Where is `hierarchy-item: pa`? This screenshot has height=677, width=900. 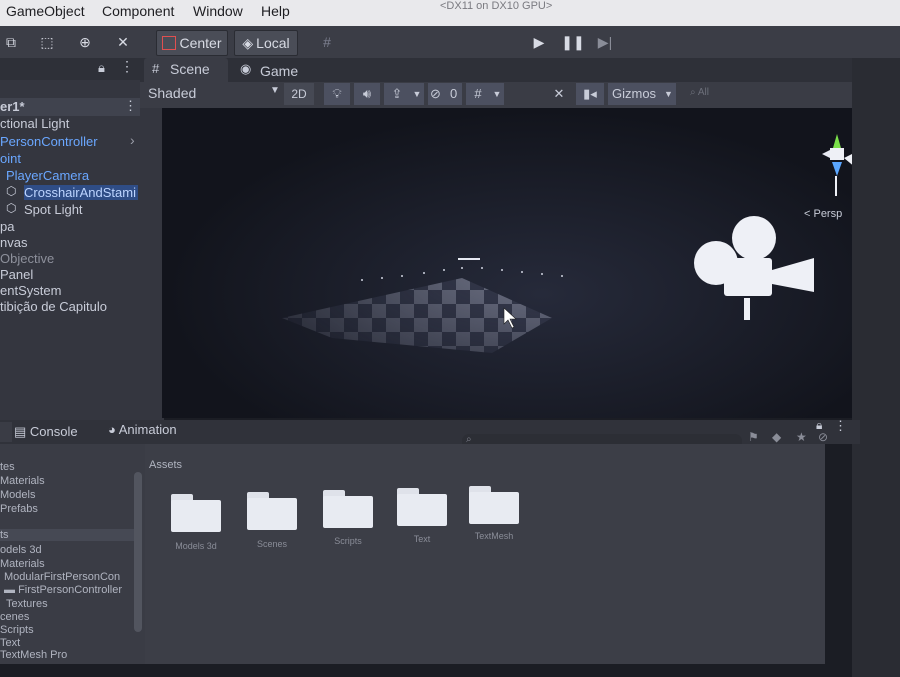 hierarchy-item: pa is located at coordinates (7, 226).